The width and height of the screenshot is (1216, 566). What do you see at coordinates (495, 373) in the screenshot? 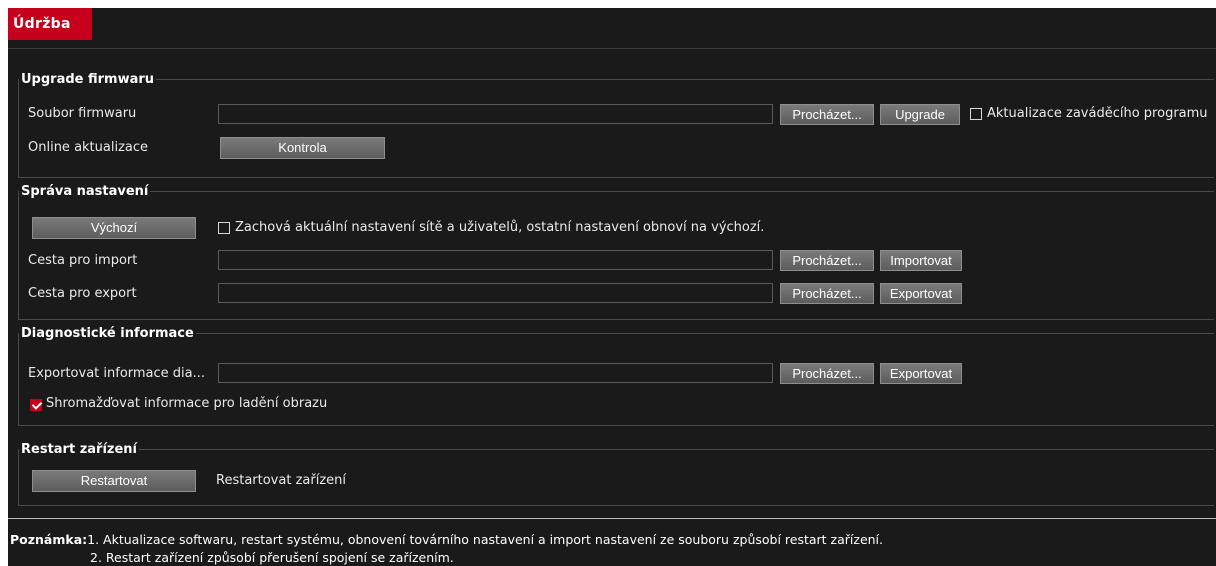
I see `diag-export-input` at bounding box center [495, 373].